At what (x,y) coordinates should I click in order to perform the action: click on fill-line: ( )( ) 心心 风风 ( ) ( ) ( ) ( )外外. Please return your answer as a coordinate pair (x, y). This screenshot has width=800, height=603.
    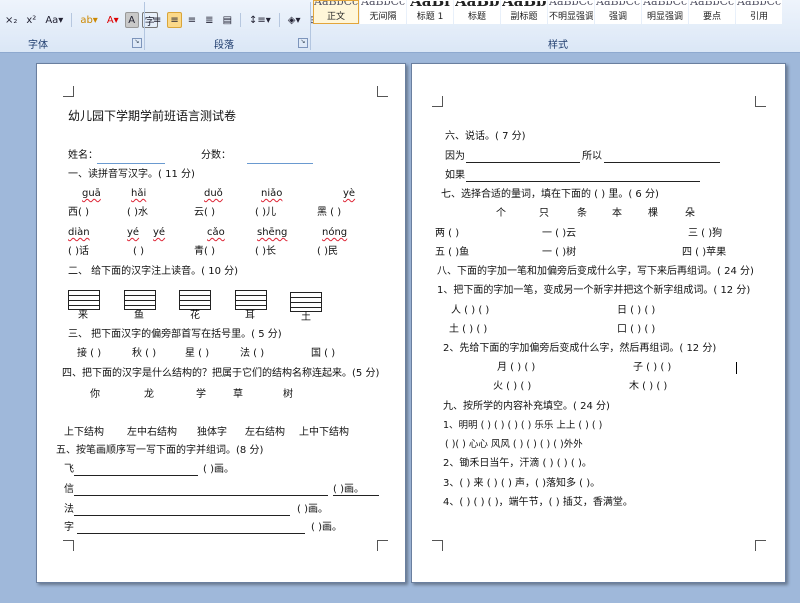
    Looking at the image, I should click on (514, 444).